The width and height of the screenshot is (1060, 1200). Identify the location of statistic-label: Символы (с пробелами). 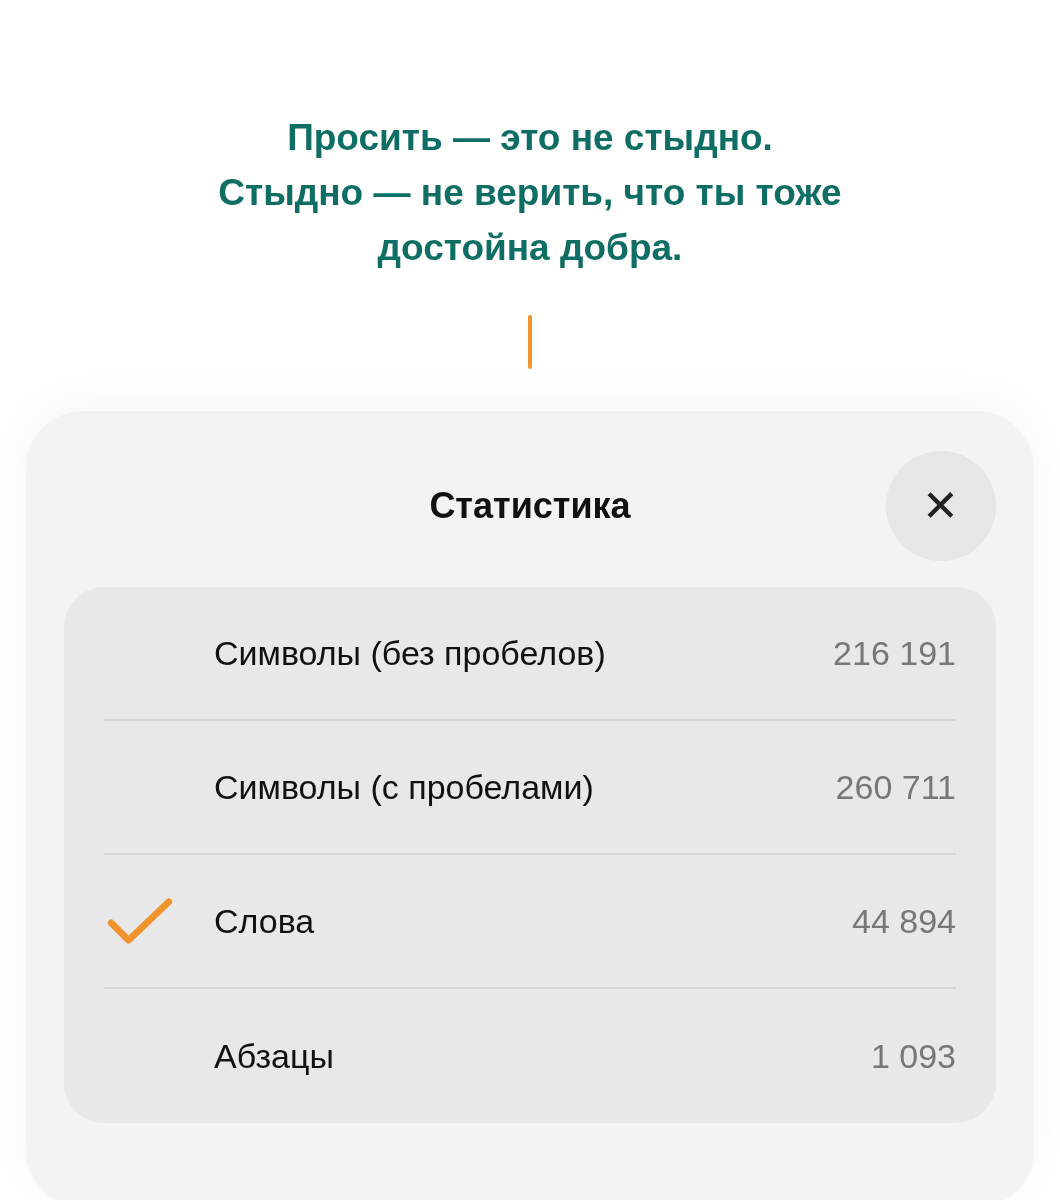
(404, 787).